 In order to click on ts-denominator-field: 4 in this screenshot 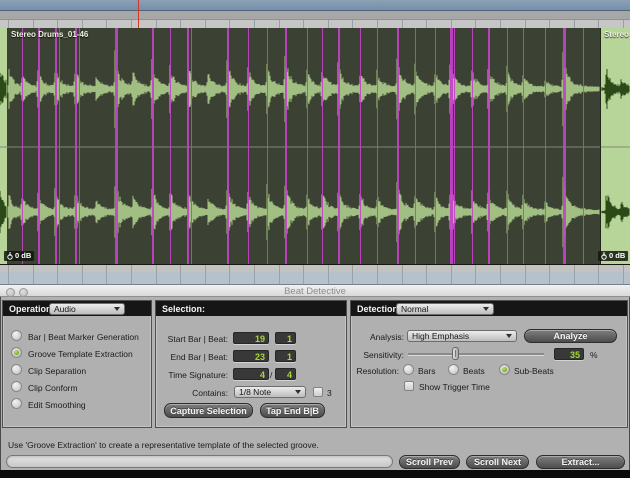, I will do `click(285, 374)`.